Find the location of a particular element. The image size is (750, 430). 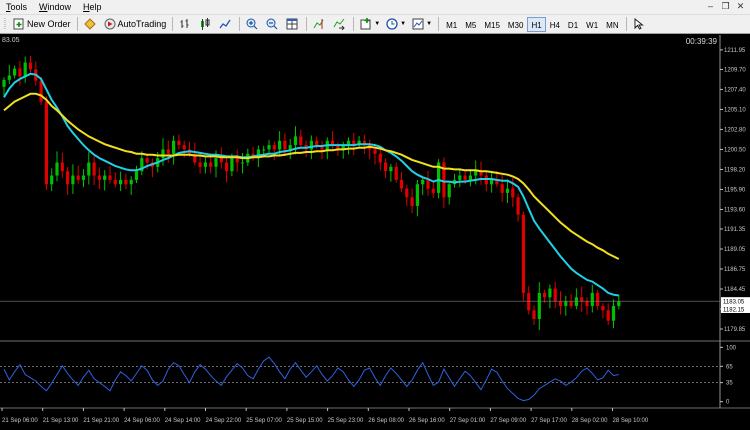

metaeditor-button is located at coordinates (91, 24).